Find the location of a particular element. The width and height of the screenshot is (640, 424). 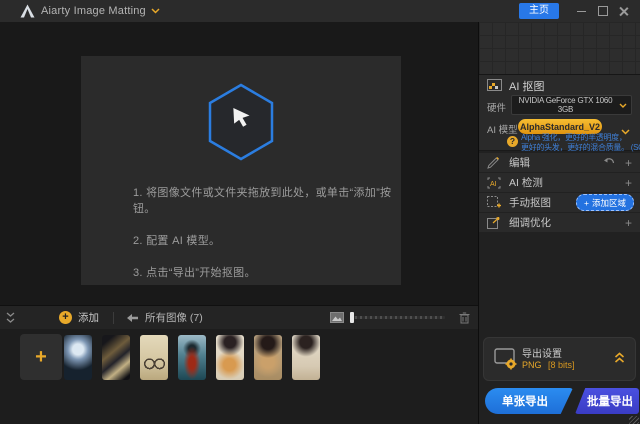

delete-image-icon is located at coordinates (464, 318).